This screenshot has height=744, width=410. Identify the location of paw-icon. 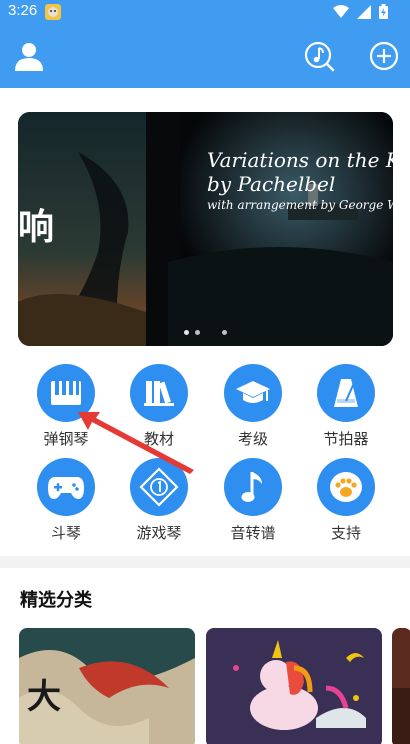
(346, 487).